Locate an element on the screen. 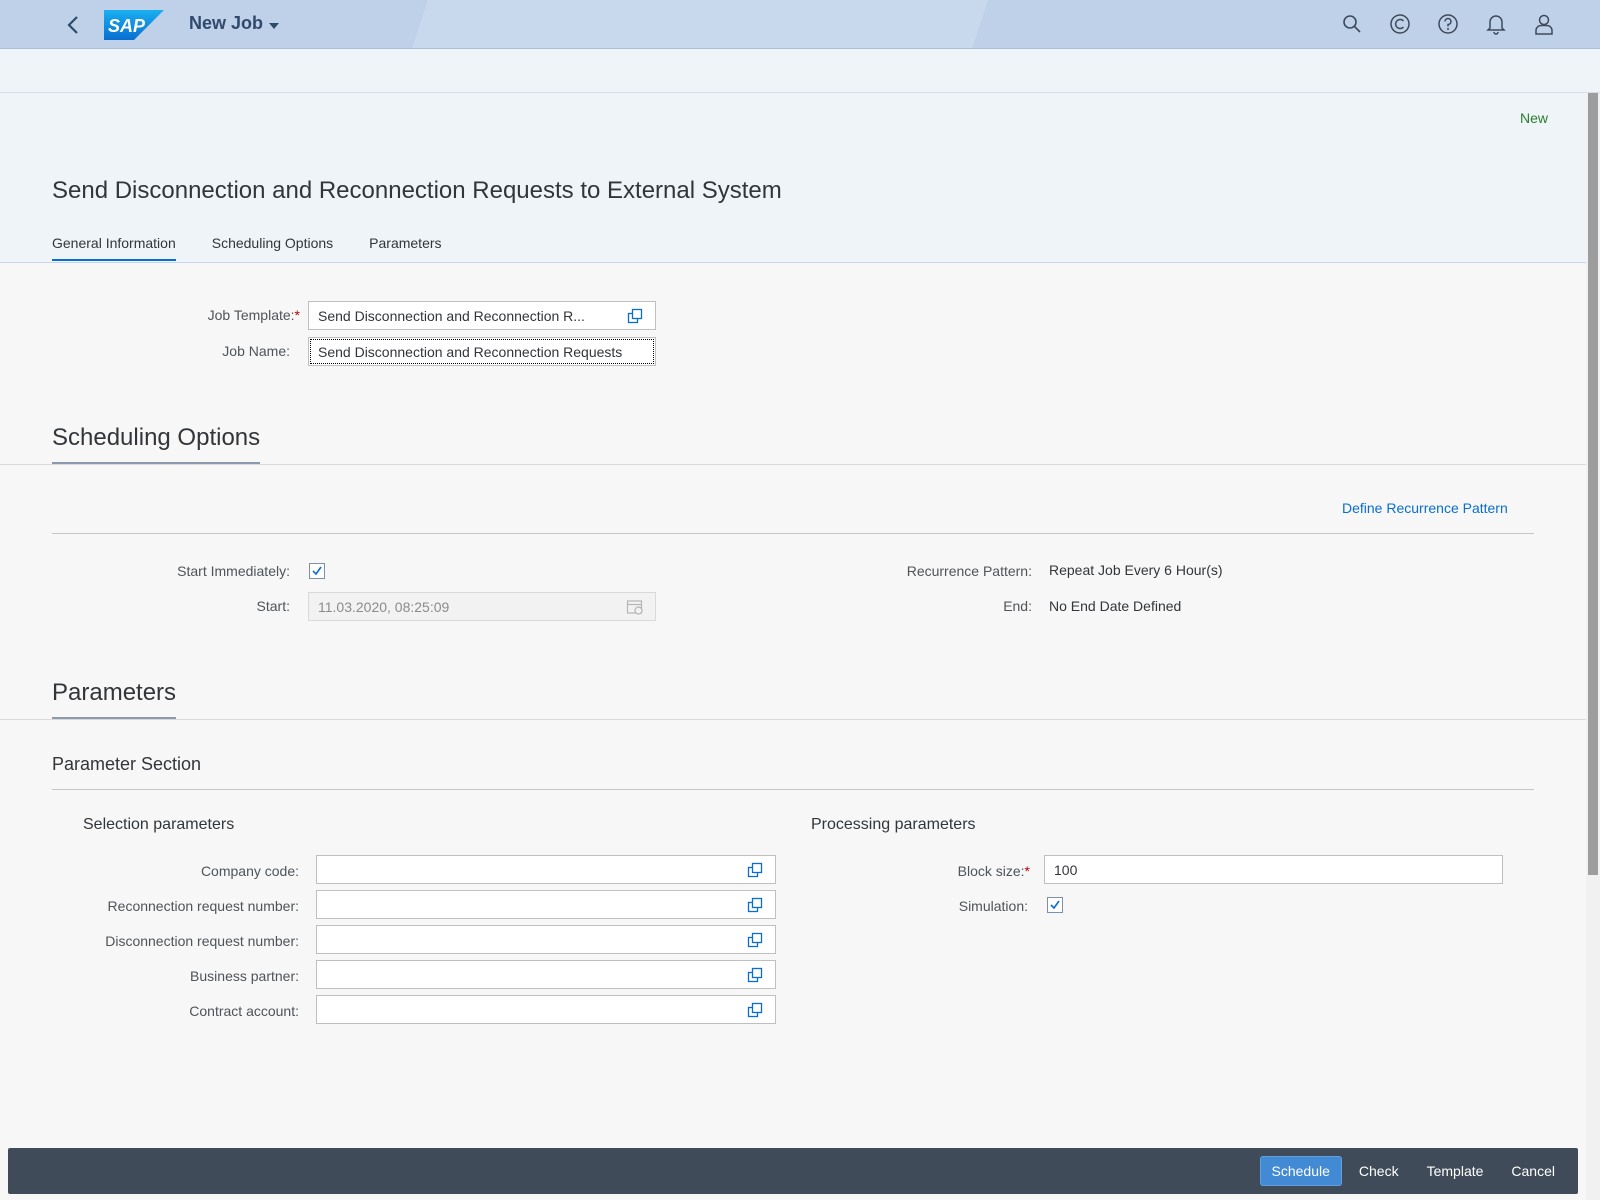  job-template-label: Job Template:* is located at coordinates (253, 315).